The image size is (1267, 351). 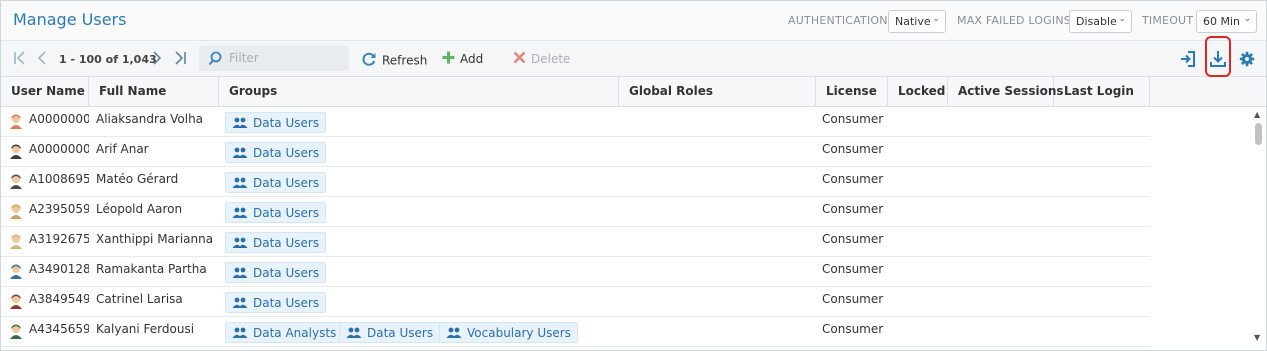 What do you see at coordinates (1258, 134) in the screenshot?
I see `scrollbar-thumb` at bounding box center [1258, 134].